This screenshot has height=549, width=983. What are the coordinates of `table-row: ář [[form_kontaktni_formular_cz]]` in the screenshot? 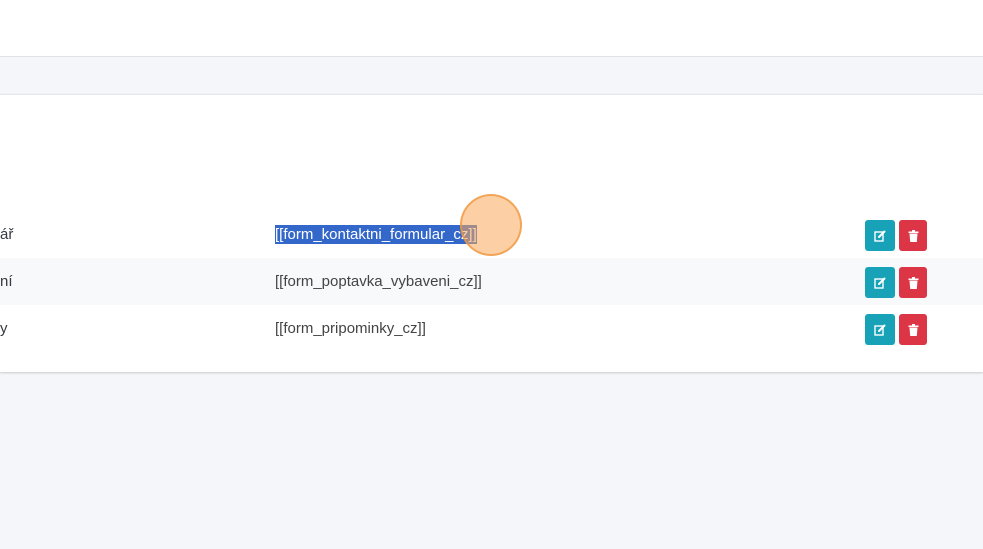 It's located at (491, 234).